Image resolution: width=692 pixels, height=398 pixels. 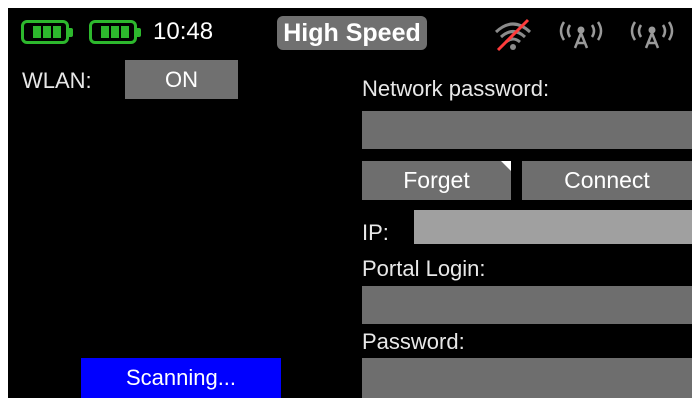 What do you see at coordinates (375, 232) in the screenshot?
I see `ip-label: IP:` at bounding box center [375, 232].